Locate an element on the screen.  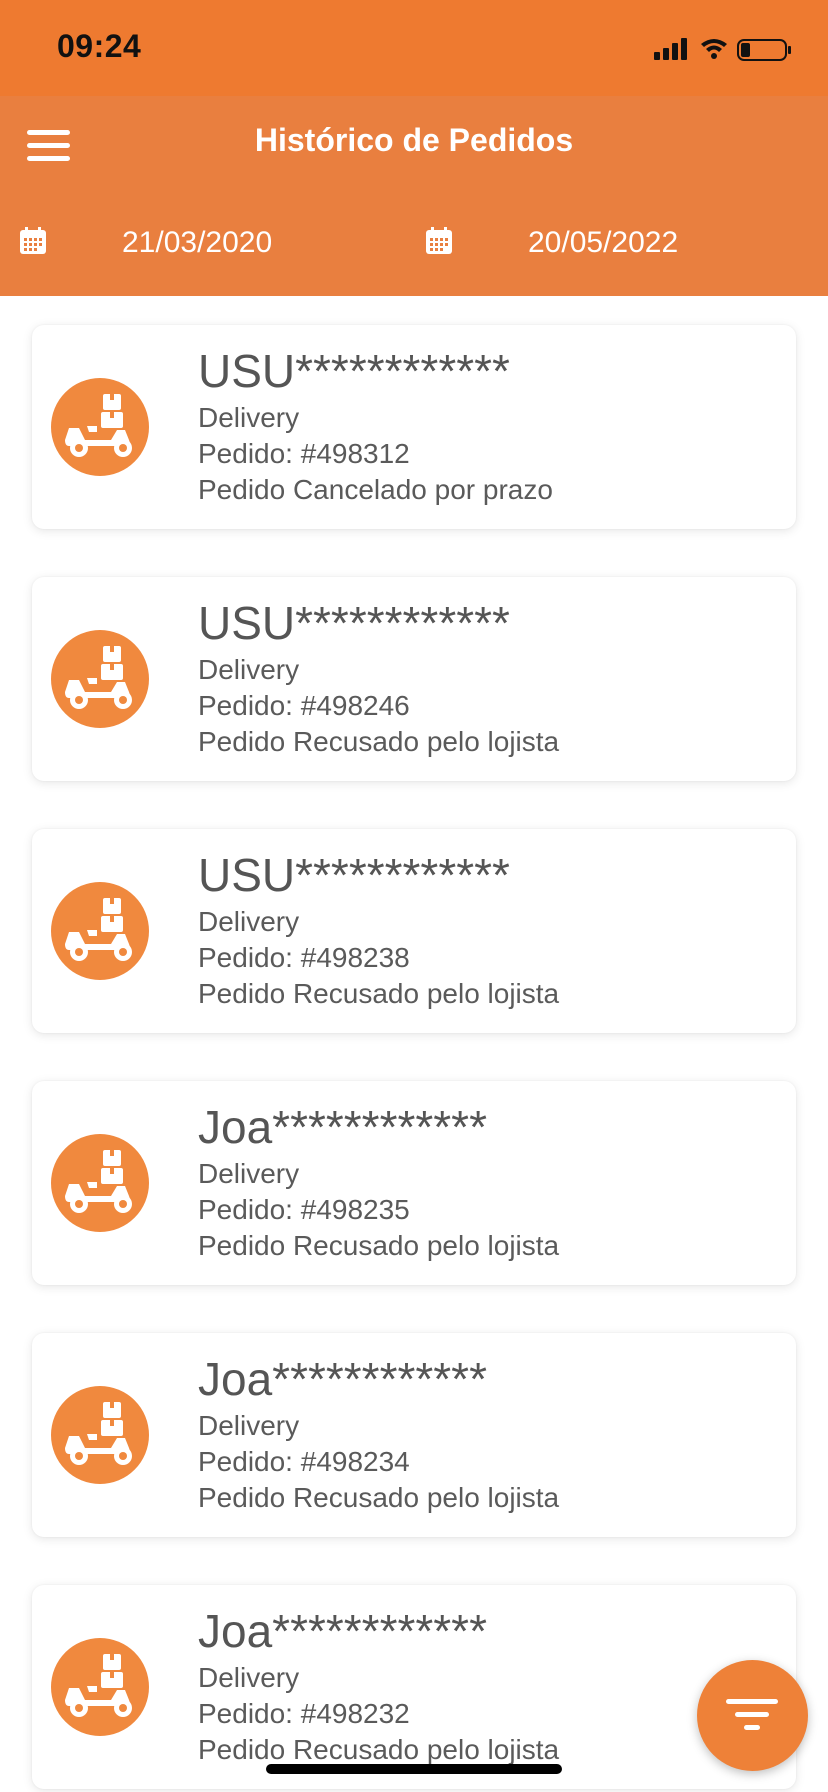
order-number: Pedido: #498235 is located at coordinates (304, 1209).